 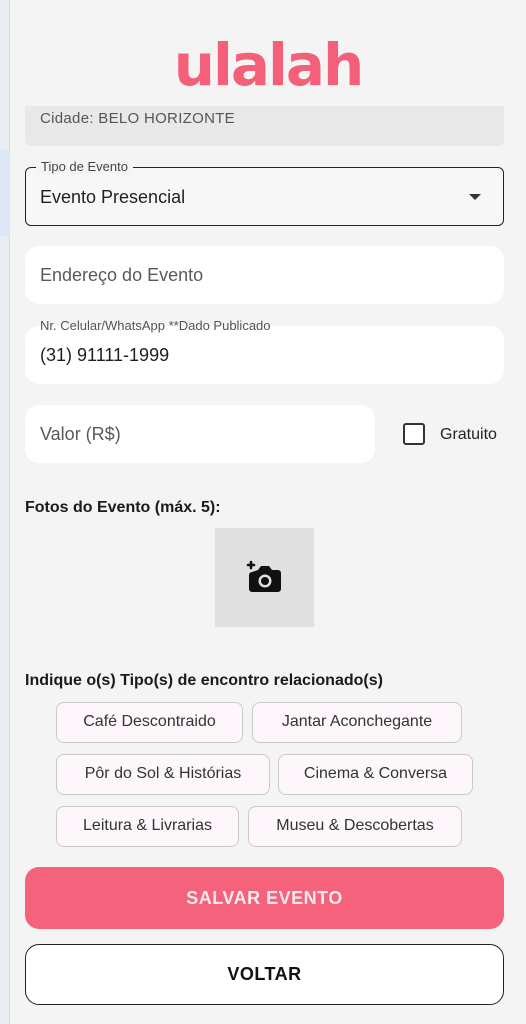 I want to click on app-logo: ulalah, so click(x=269, y=65).